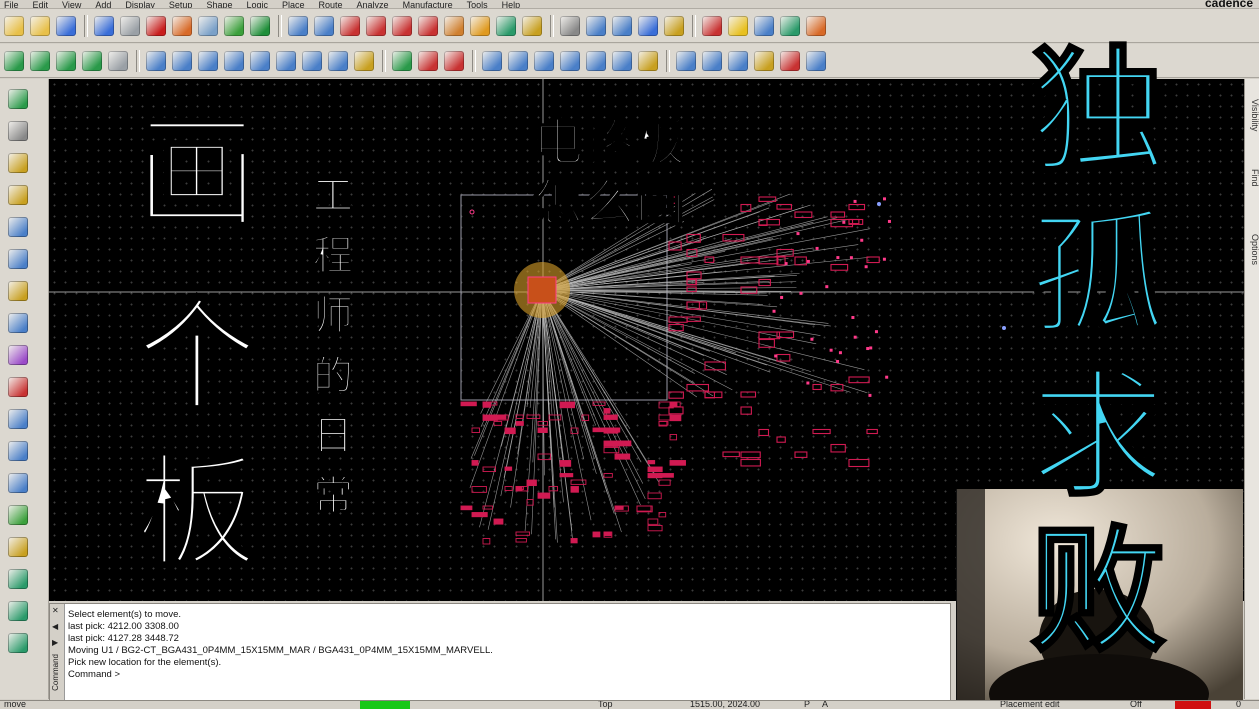  I want to click on open-file-icon, so click(40, 25).